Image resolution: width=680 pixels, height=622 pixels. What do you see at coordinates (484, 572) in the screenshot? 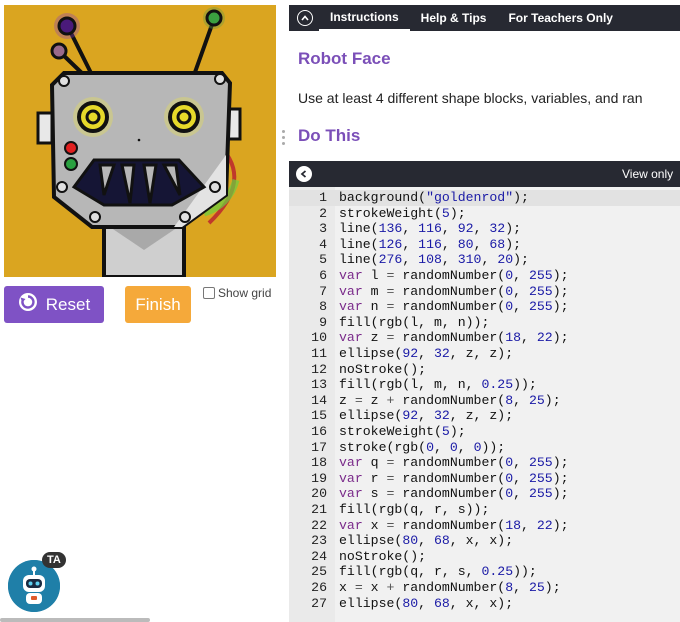
I see `code-line: 25 fill(rgb(q, r, s, 0.25));` at bounding box center [484, 572].